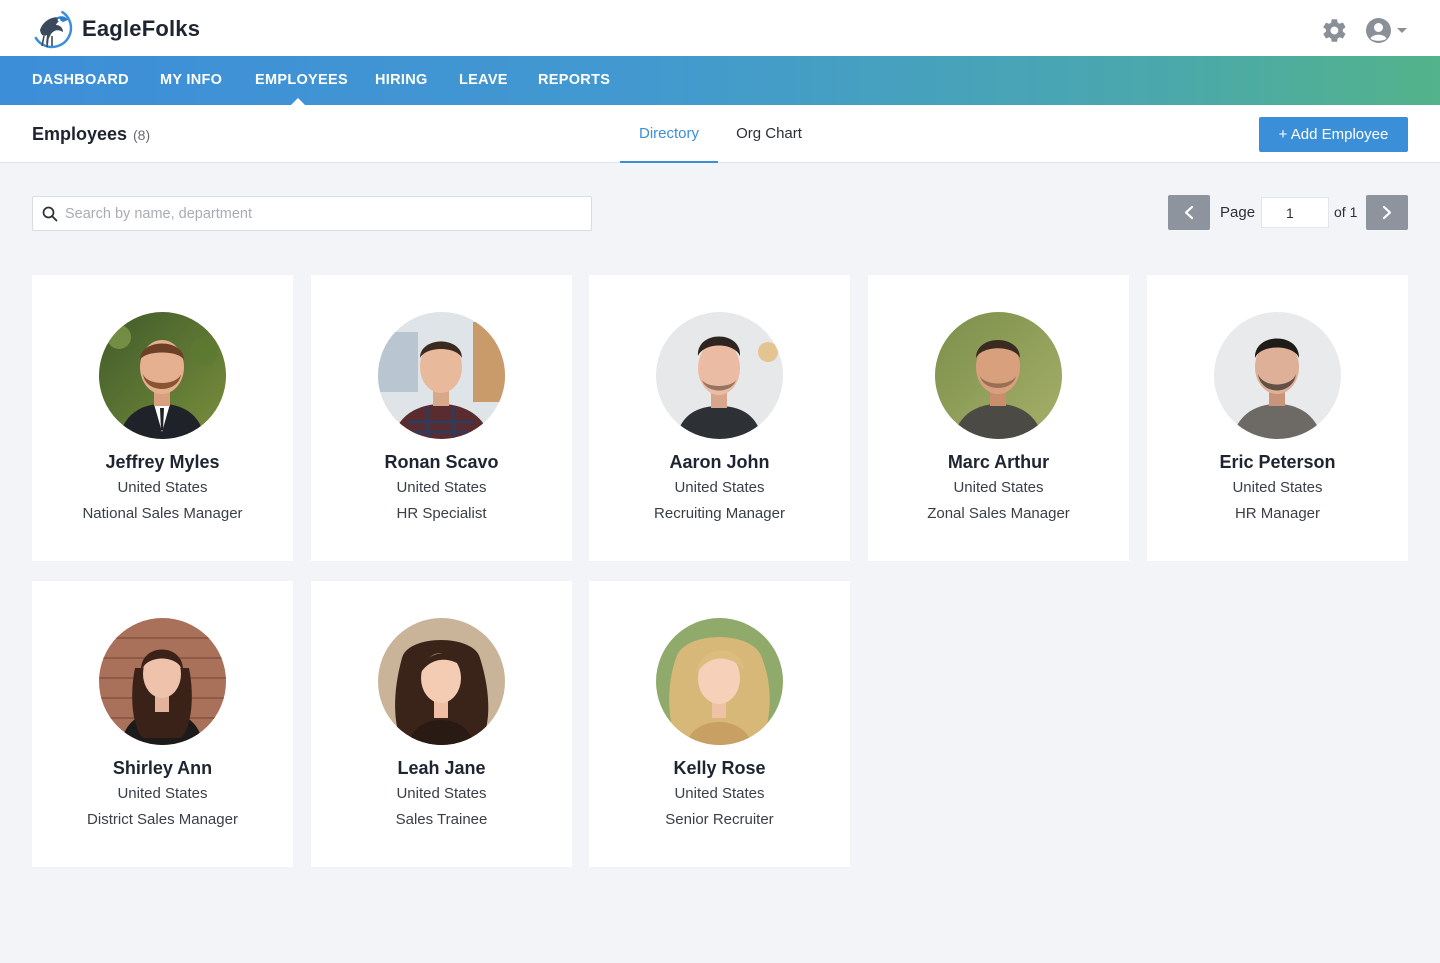 Image resolution: width=1440 pixels, height=963 pixels. What do you see at coordinates (719, 819) in the screenshot?
I see `employee-role: Senior Recruiter` at bounding box center [719, 819].